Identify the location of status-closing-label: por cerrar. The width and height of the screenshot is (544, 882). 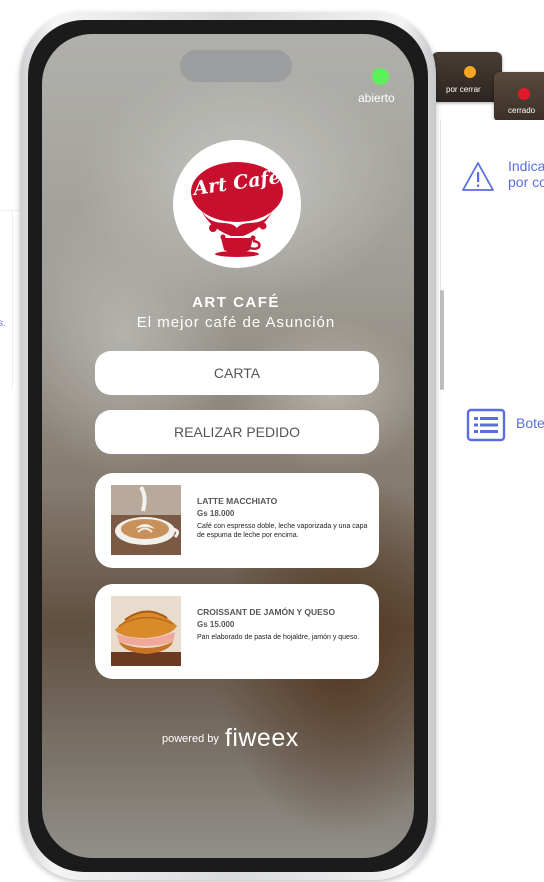
(463, 89).